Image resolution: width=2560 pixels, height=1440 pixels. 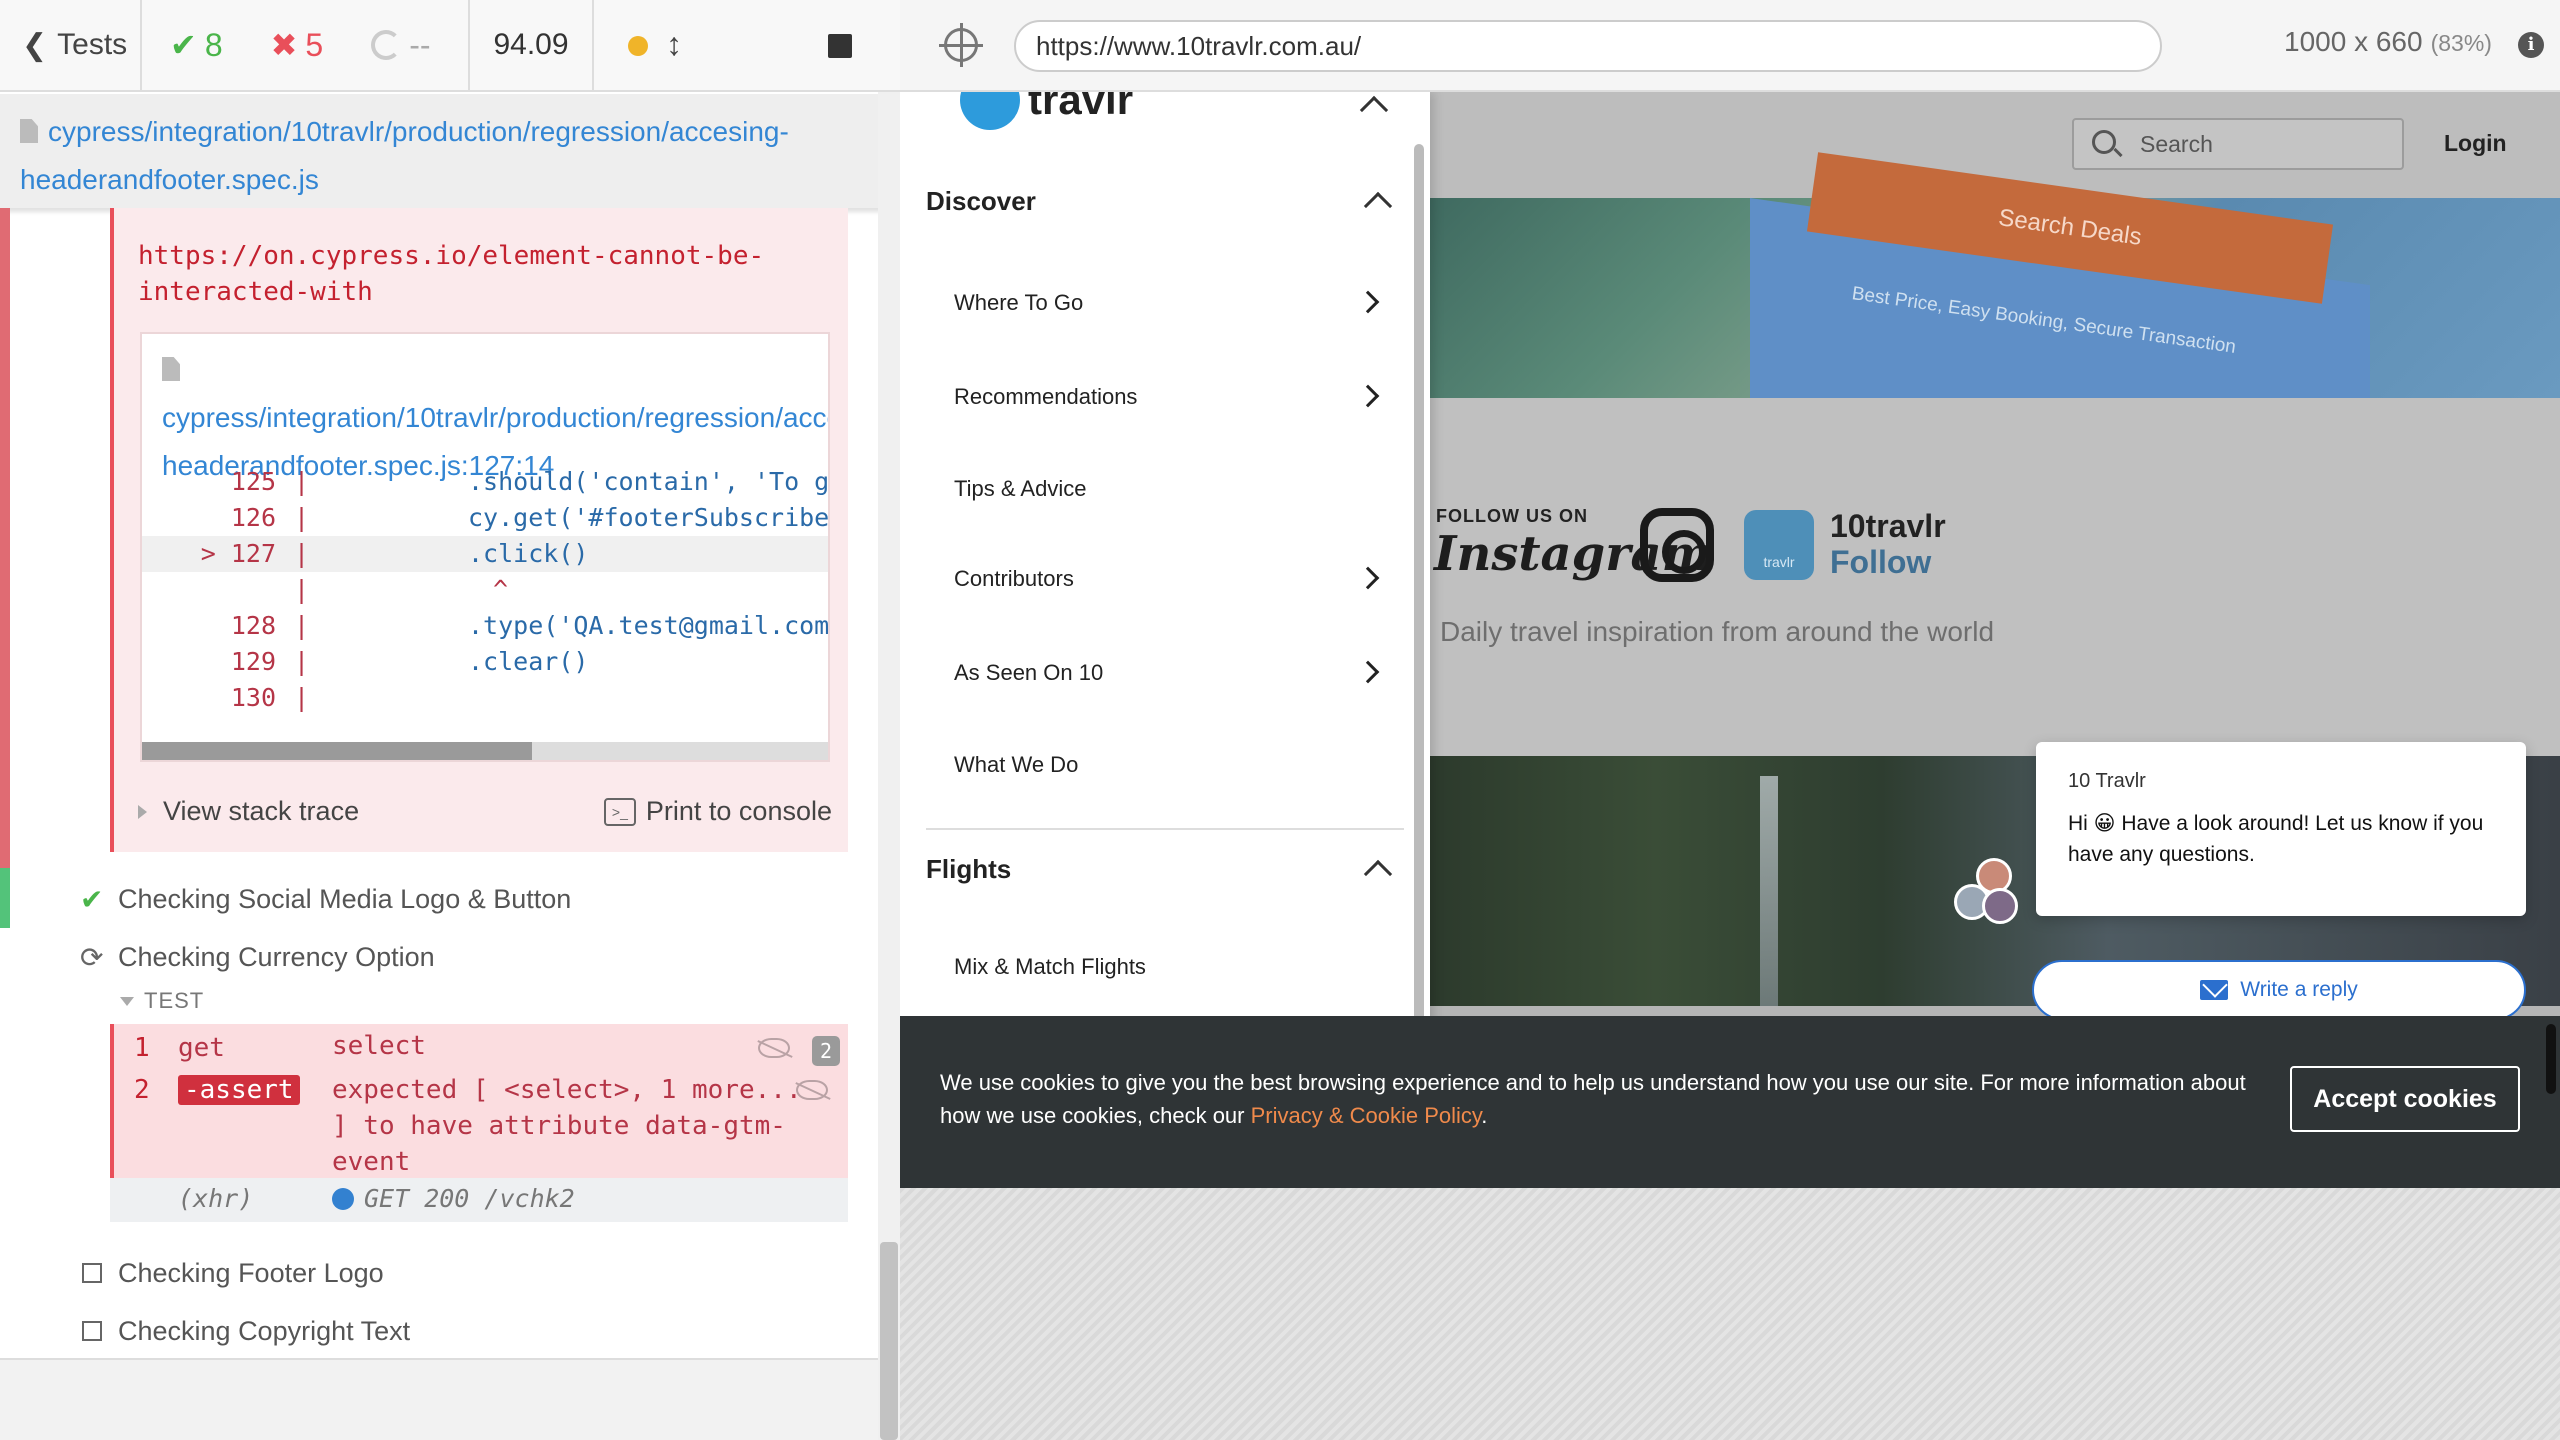 What do you see at coordinates (981, 201) in the screenshot?
I see `drawer-section-discover: Discover` at bounding box center [981, 201].